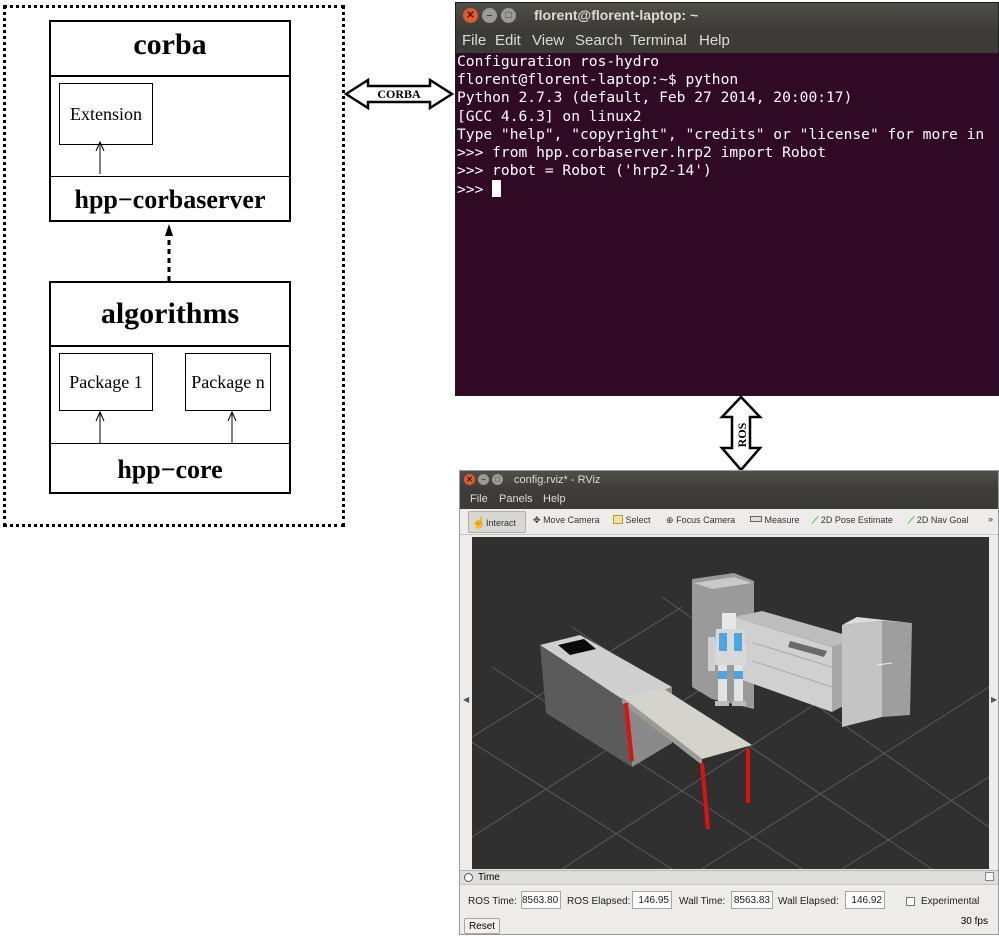 This screenshot has height=936, width=999. What do you see at coordinates (942, 520) in the screenshot?
I see `nav-goal-label: 2D Nav Goal` at bounding box center [942, 520].